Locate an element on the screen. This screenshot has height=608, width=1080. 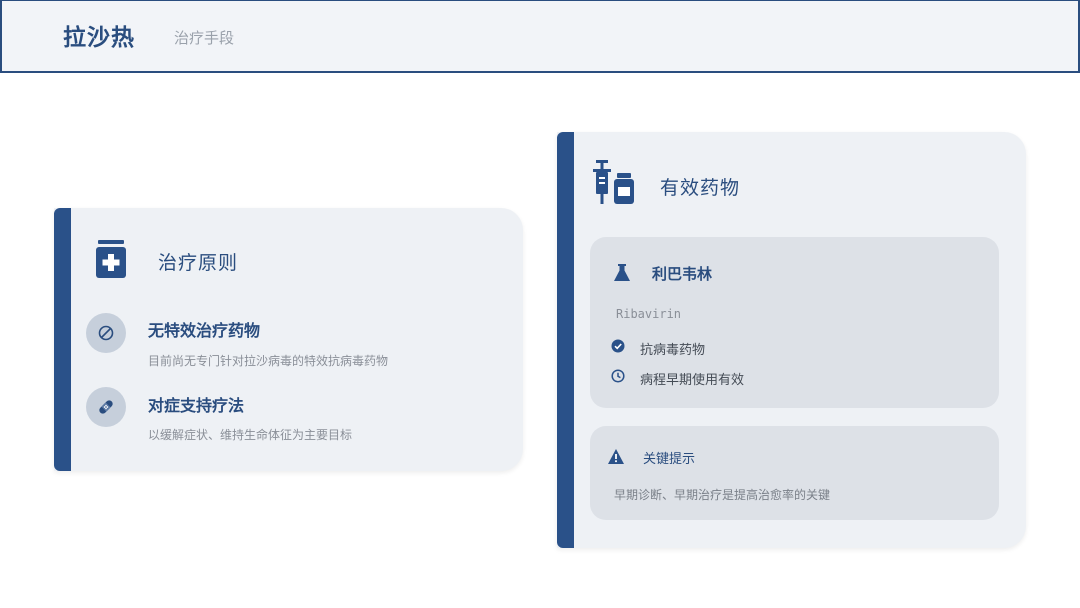
ban-icon is located at coordinates (106, 333).